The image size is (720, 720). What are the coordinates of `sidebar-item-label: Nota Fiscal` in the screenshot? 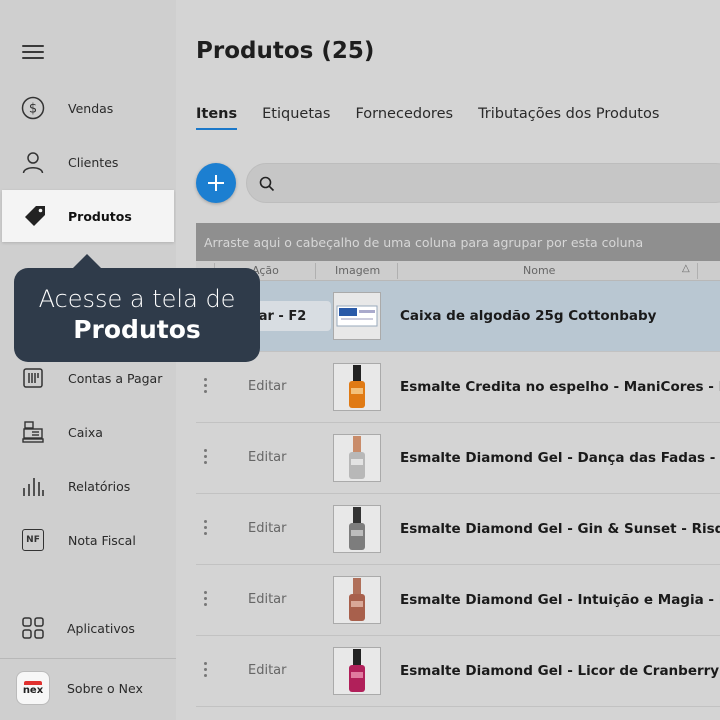 It's located at (102, 540).